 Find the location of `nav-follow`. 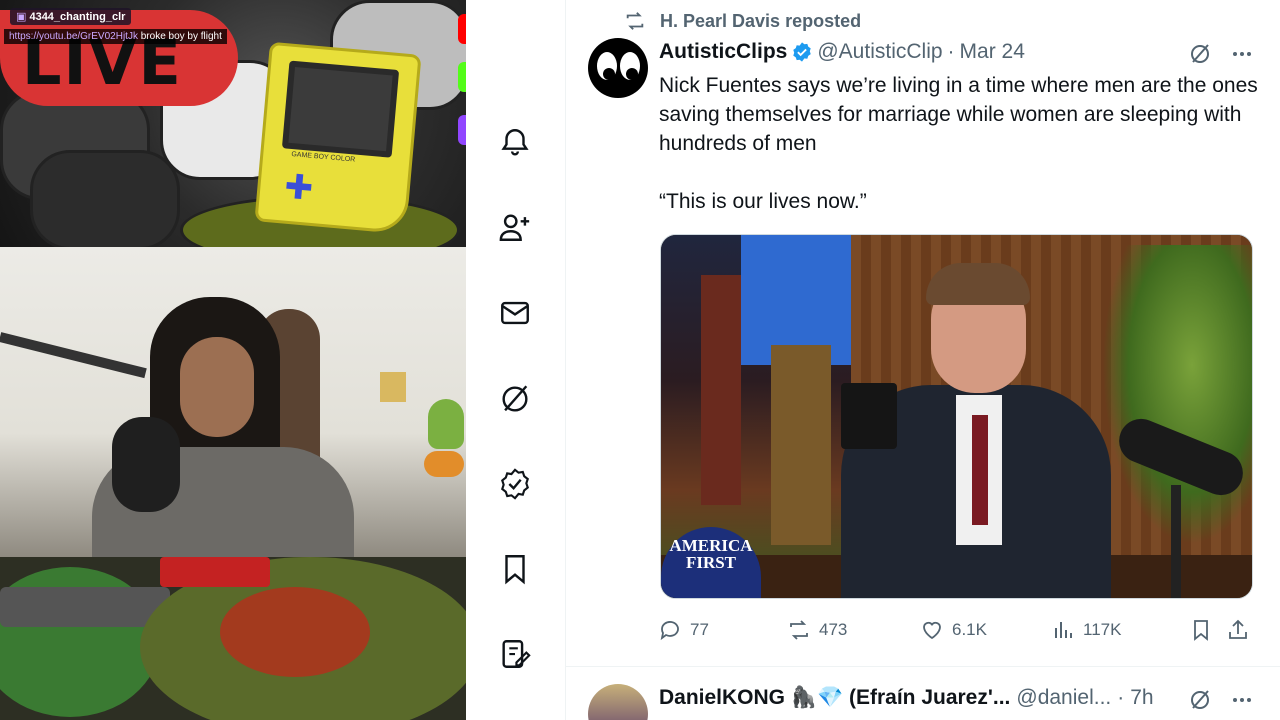

nav-follow is located at coordinates (515, 227).